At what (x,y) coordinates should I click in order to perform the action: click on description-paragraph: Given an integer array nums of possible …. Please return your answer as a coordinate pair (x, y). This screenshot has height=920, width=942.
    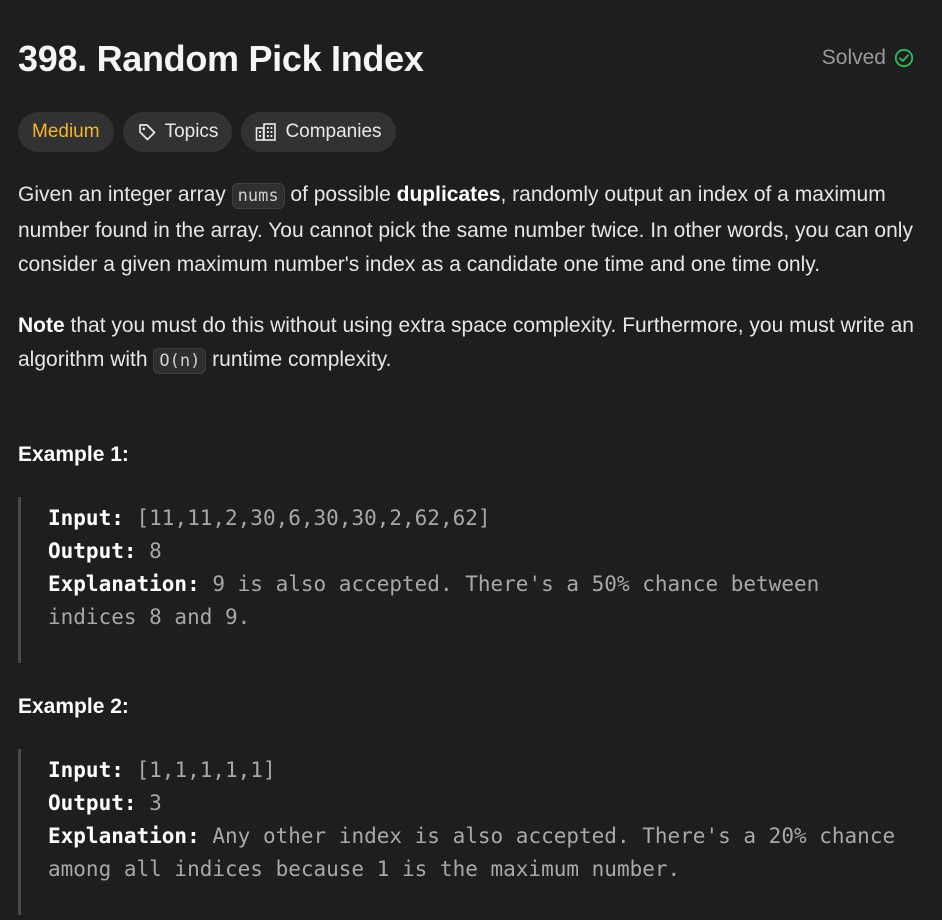
    Looking at the image, I should click on (465, 229).